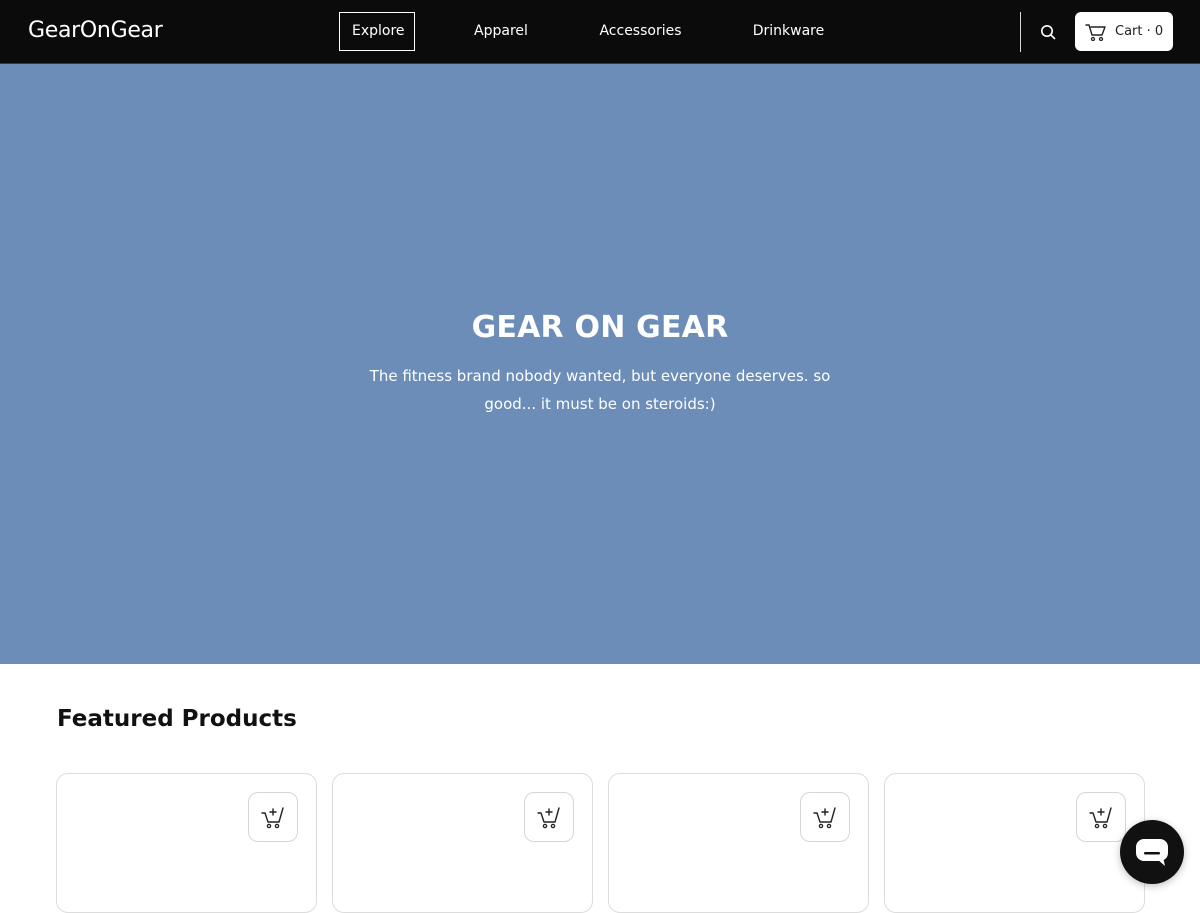 This screenshot has height=913, width=1200. What do you see at coordinates (95, 31) in the screenshot?
I see `site-logo: GearOnGear` at bounding box center [95, 31].